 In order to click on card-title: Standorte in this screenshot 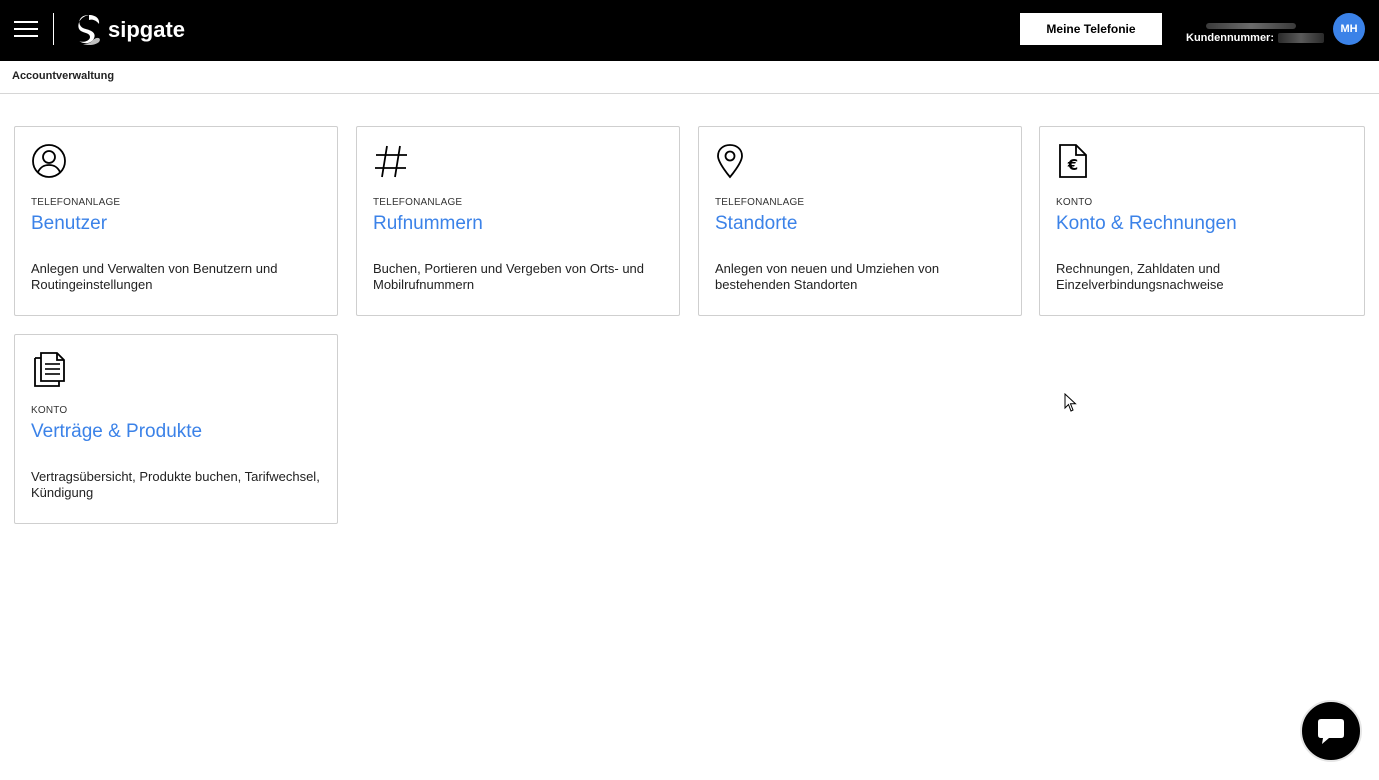, I will do `click(756, 224)`.